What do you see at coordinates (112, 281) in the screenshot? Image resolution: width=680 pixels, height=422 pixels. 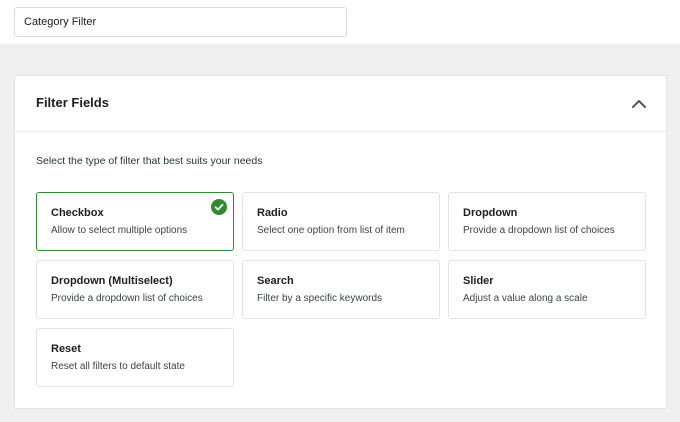 I see `card-title: Dropdown (Multiselect)` at bounding box center [112, 281].